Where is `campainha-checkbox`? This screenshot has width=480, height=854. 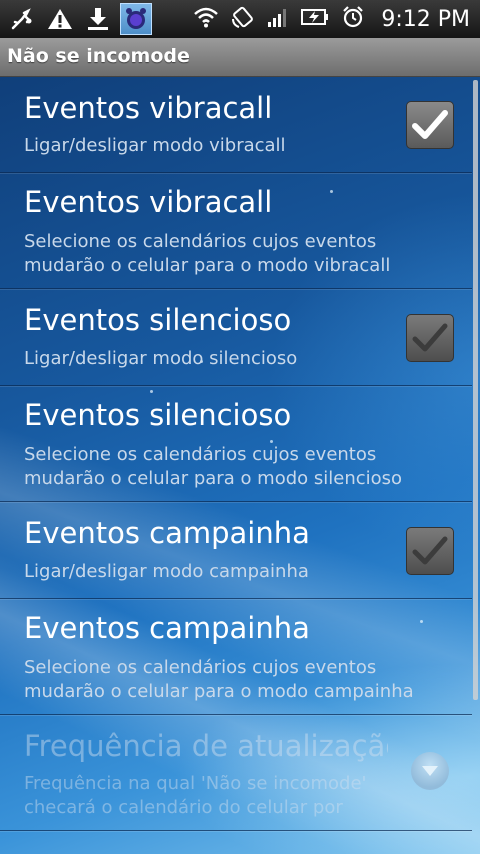
campainha-checkbox is located at coordinates (430, 551).